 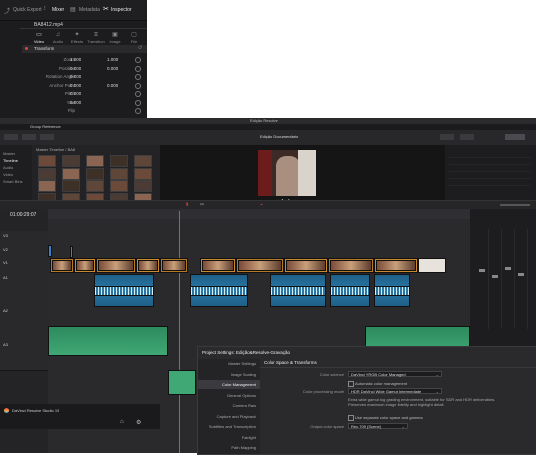 I want to click on subtab-transition: ⧖ Transition, so click(x=96, y=38).